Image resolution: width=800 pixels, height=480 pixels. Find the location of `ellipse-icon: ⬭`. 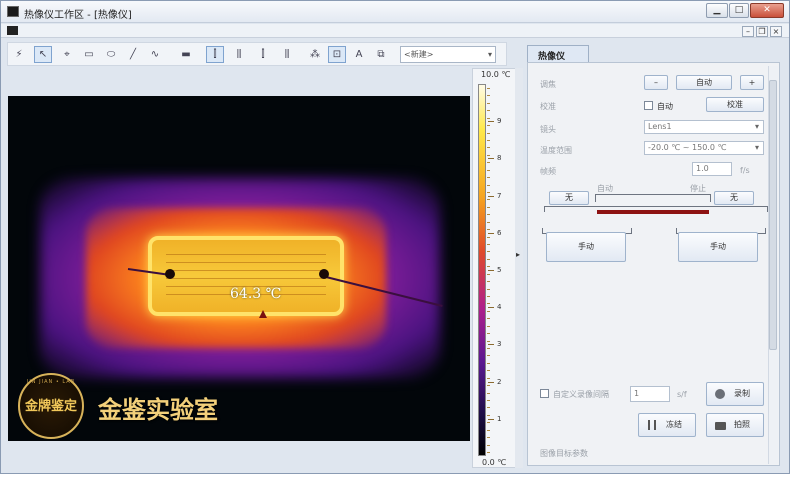

ellipse-icon: ⬭ is located at coordinates (111, 54).